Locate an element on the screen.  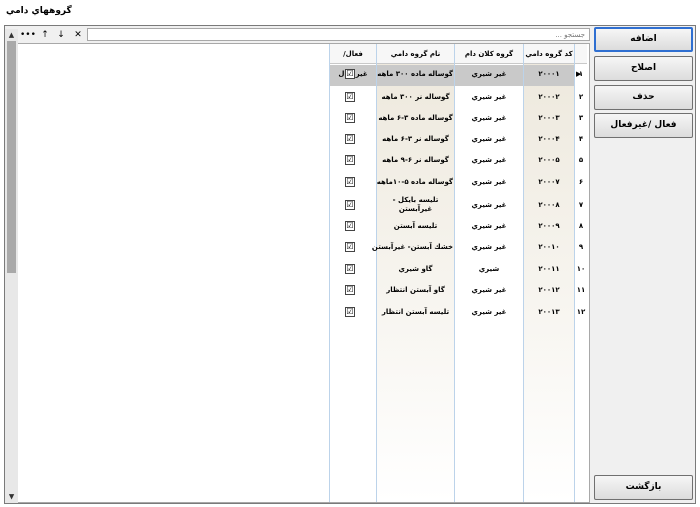
title-bar: گروههاي دامي is located at coordinates (350, 12).